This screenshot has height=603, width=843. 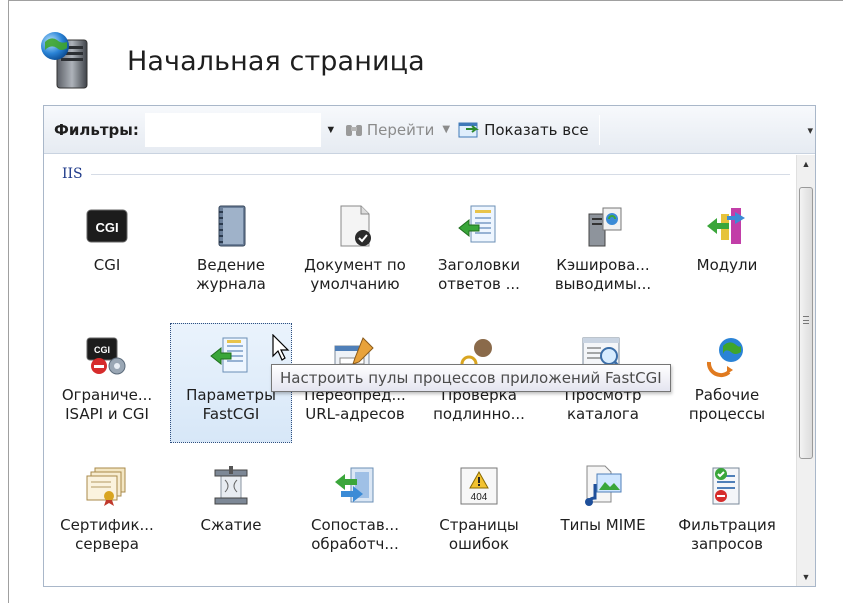 I want to click on feature-tile-label: Ведение журнала, so click(x=231, y=275).